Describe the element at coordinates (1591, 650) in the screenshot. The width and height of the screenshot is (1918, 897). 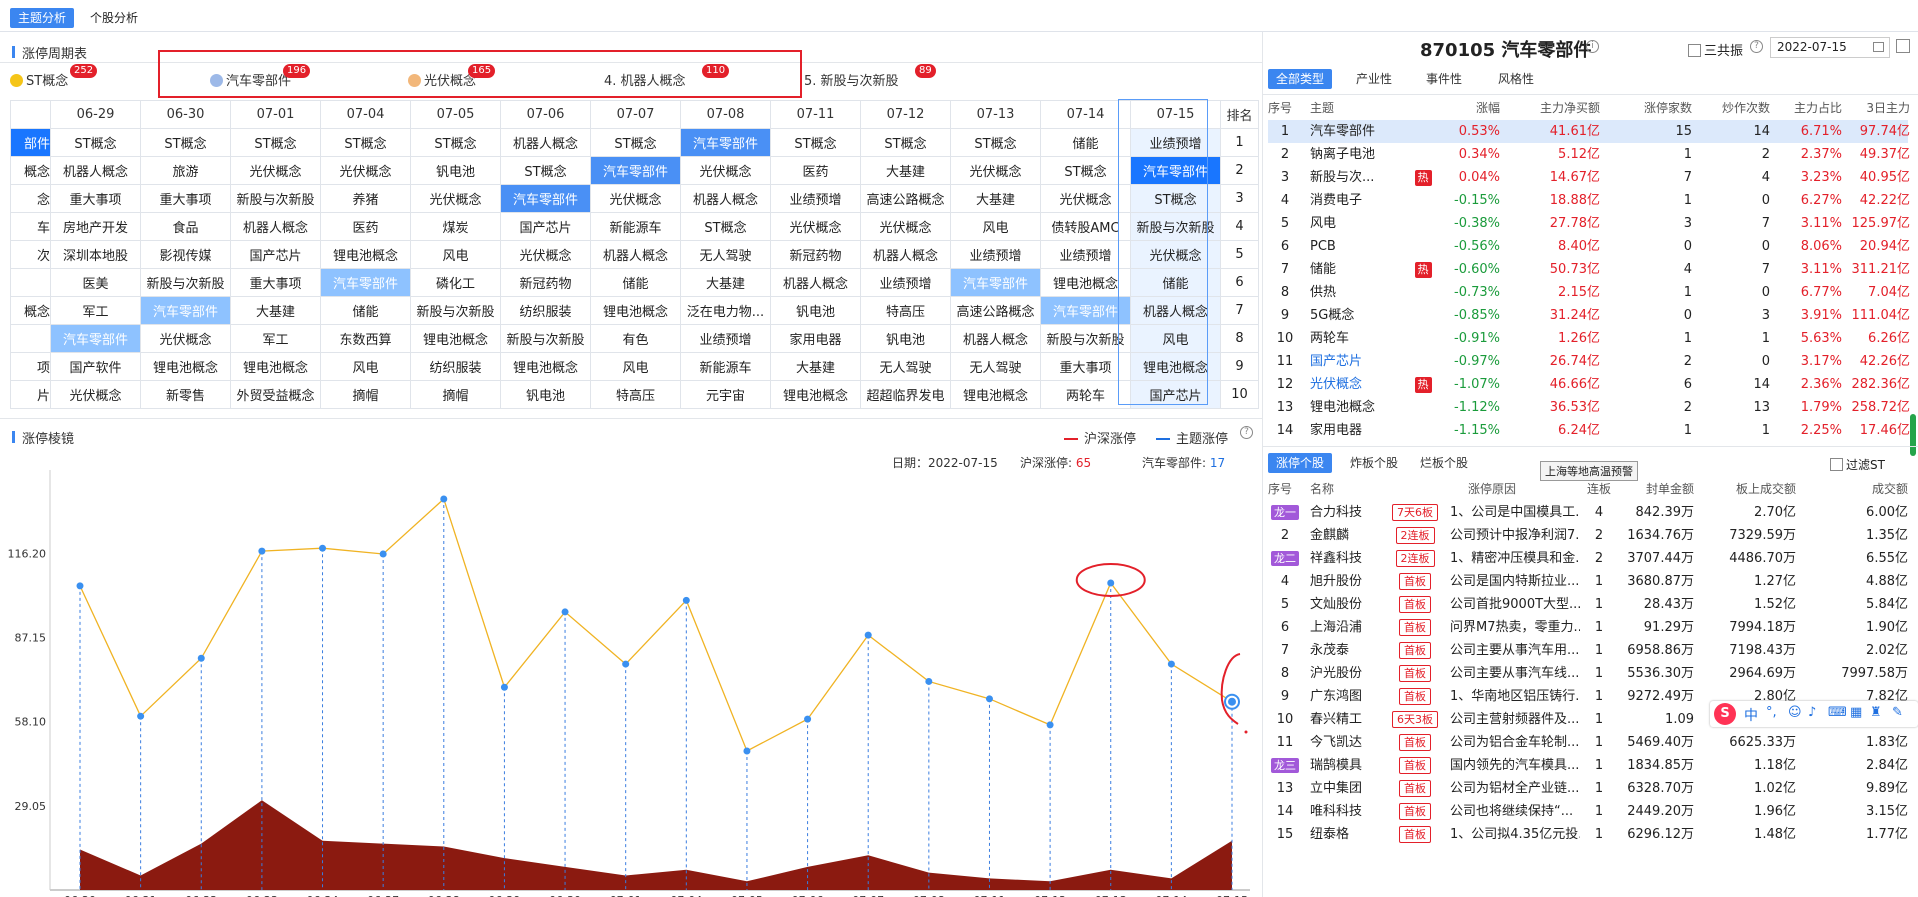
I see `stock-row: 7 永茂泰 首板 公司主要从事汽车用... 1 6958.86万 7198.43万 2.02亿` at that location.